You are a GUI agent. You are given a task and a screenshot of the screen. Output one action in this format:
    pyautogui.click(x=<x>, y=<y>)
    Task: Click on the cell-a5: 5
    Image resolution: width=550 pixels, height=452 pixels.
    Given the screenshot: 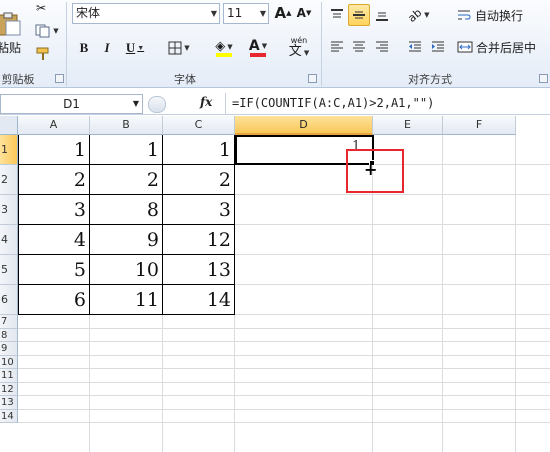 What is the action you would take?
    pyautogui.click(x=54, y=270)
    